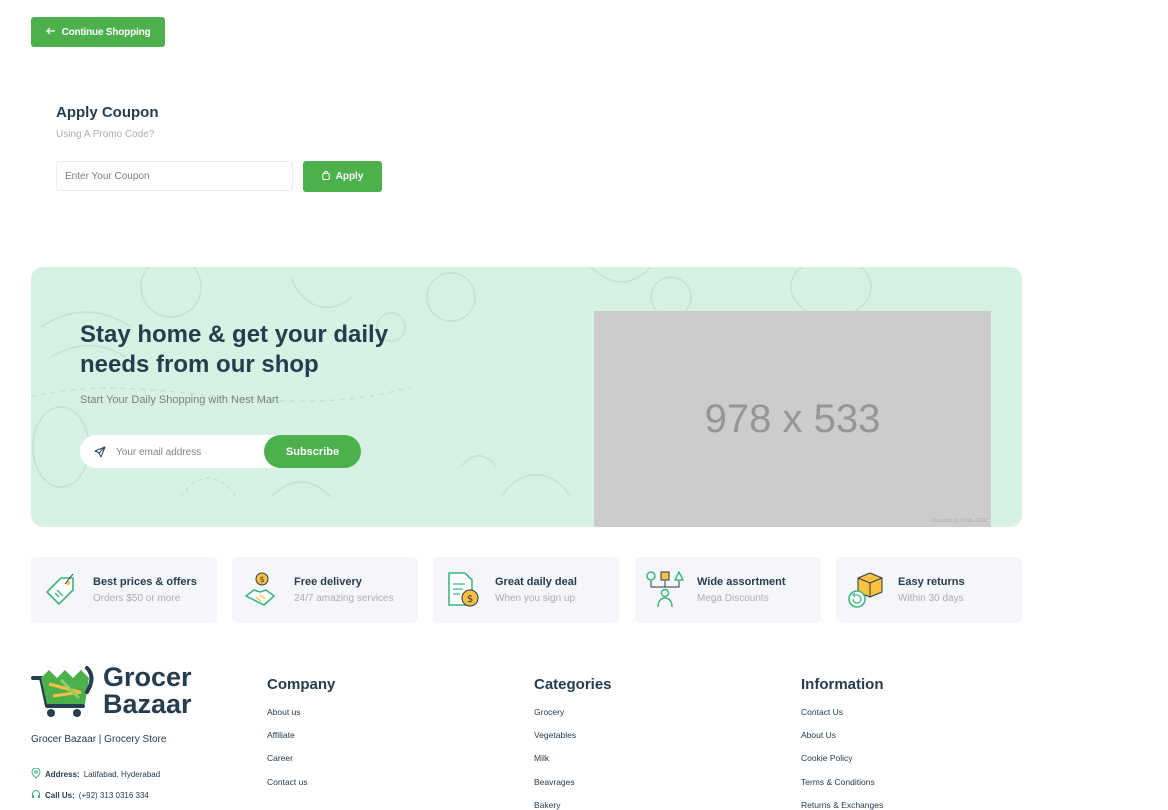  What do you see at coordinates (325, 176) in the screenshot?
I see `bag-icon` at bounding box center [325, 176].